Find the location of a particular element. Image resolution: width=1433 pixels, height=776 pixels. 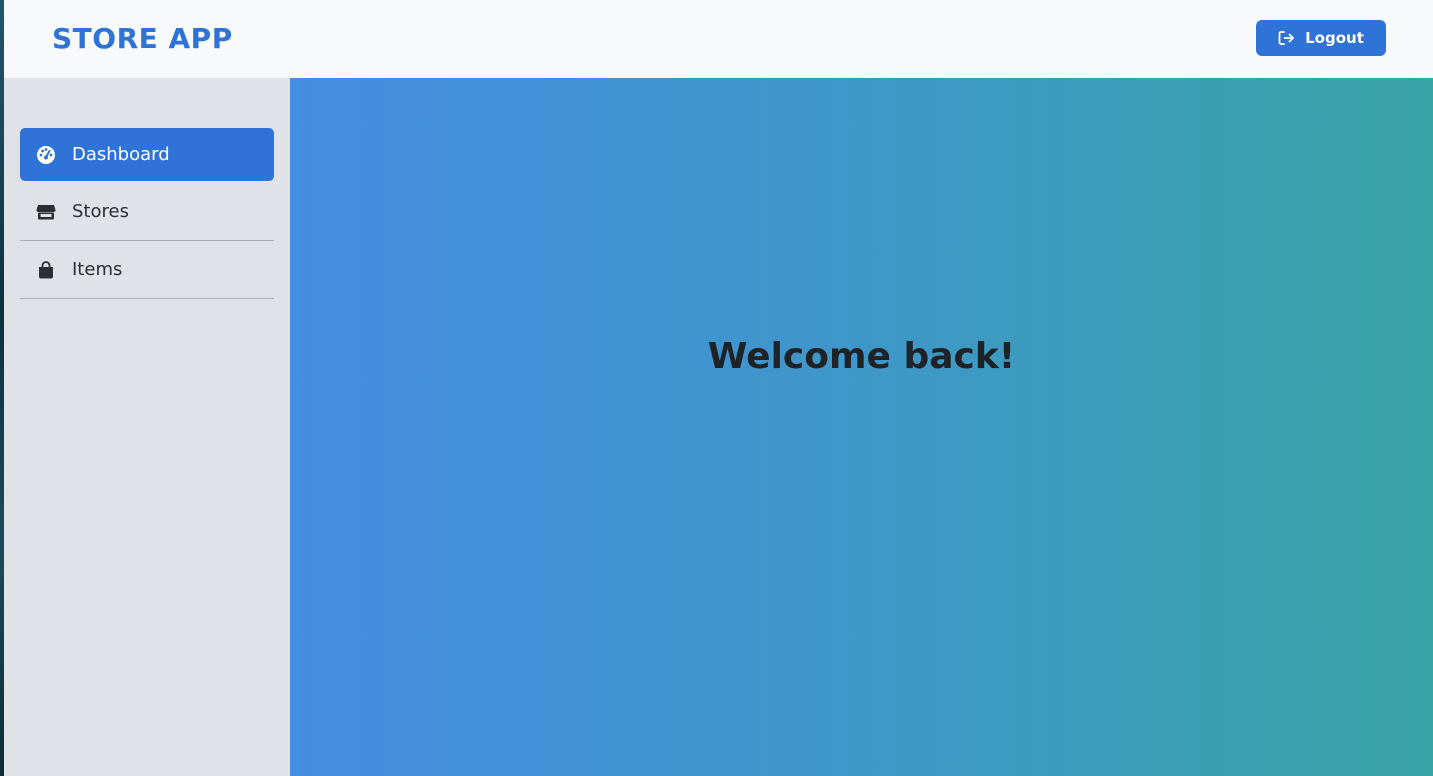

shopping-bag-icon is located at coordinates (46, 270).